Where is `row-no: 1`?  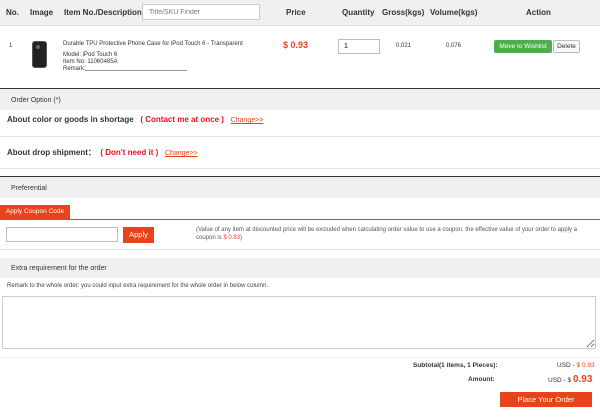 row-no: 1 is located at coordinates (11, 46).